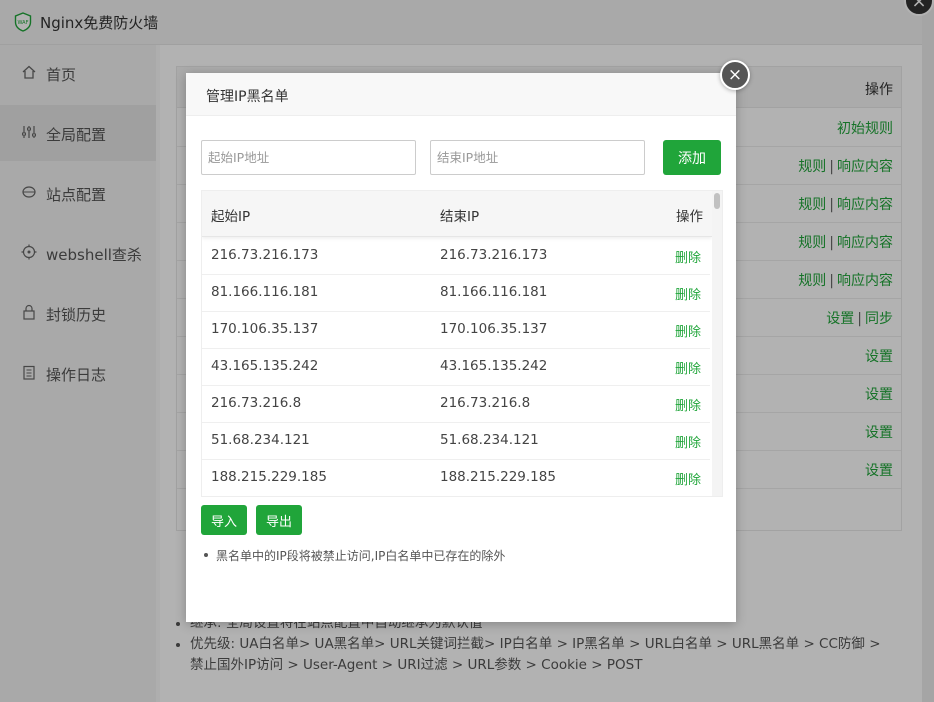 The image size is (934, 702). Describe the element at coordinates (231, 217) in the screenshot. I see `column-header-start-ip: 起始IP` at that location.